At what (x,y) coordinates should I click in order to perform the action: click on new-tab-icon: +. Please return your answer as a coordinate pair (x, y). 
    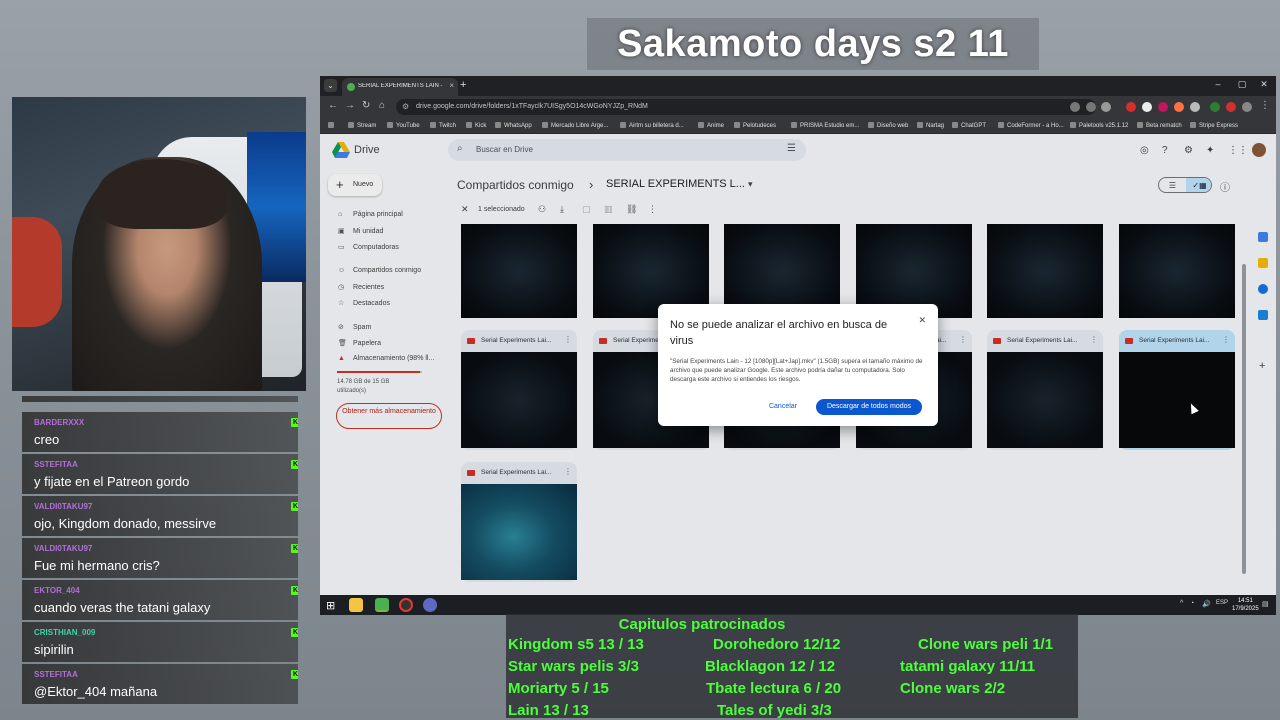
    Looking at the image, I should click on (463, 85).